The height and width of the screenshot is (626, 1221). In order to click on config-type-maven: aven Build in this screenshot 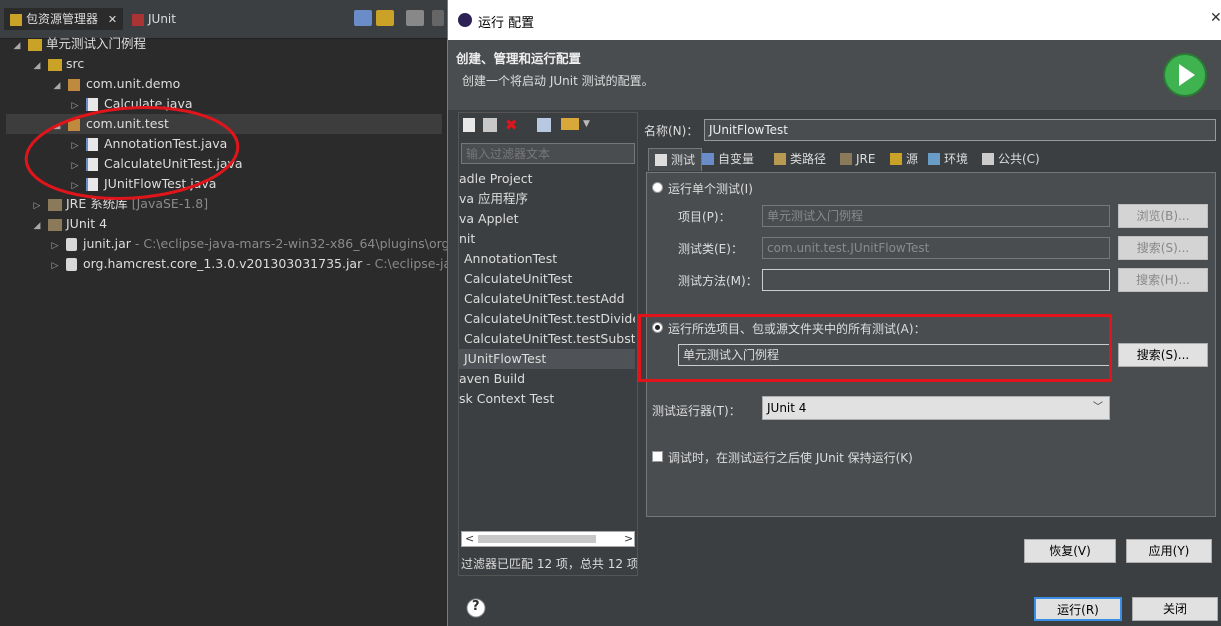, I will do `click(547, 379)`.